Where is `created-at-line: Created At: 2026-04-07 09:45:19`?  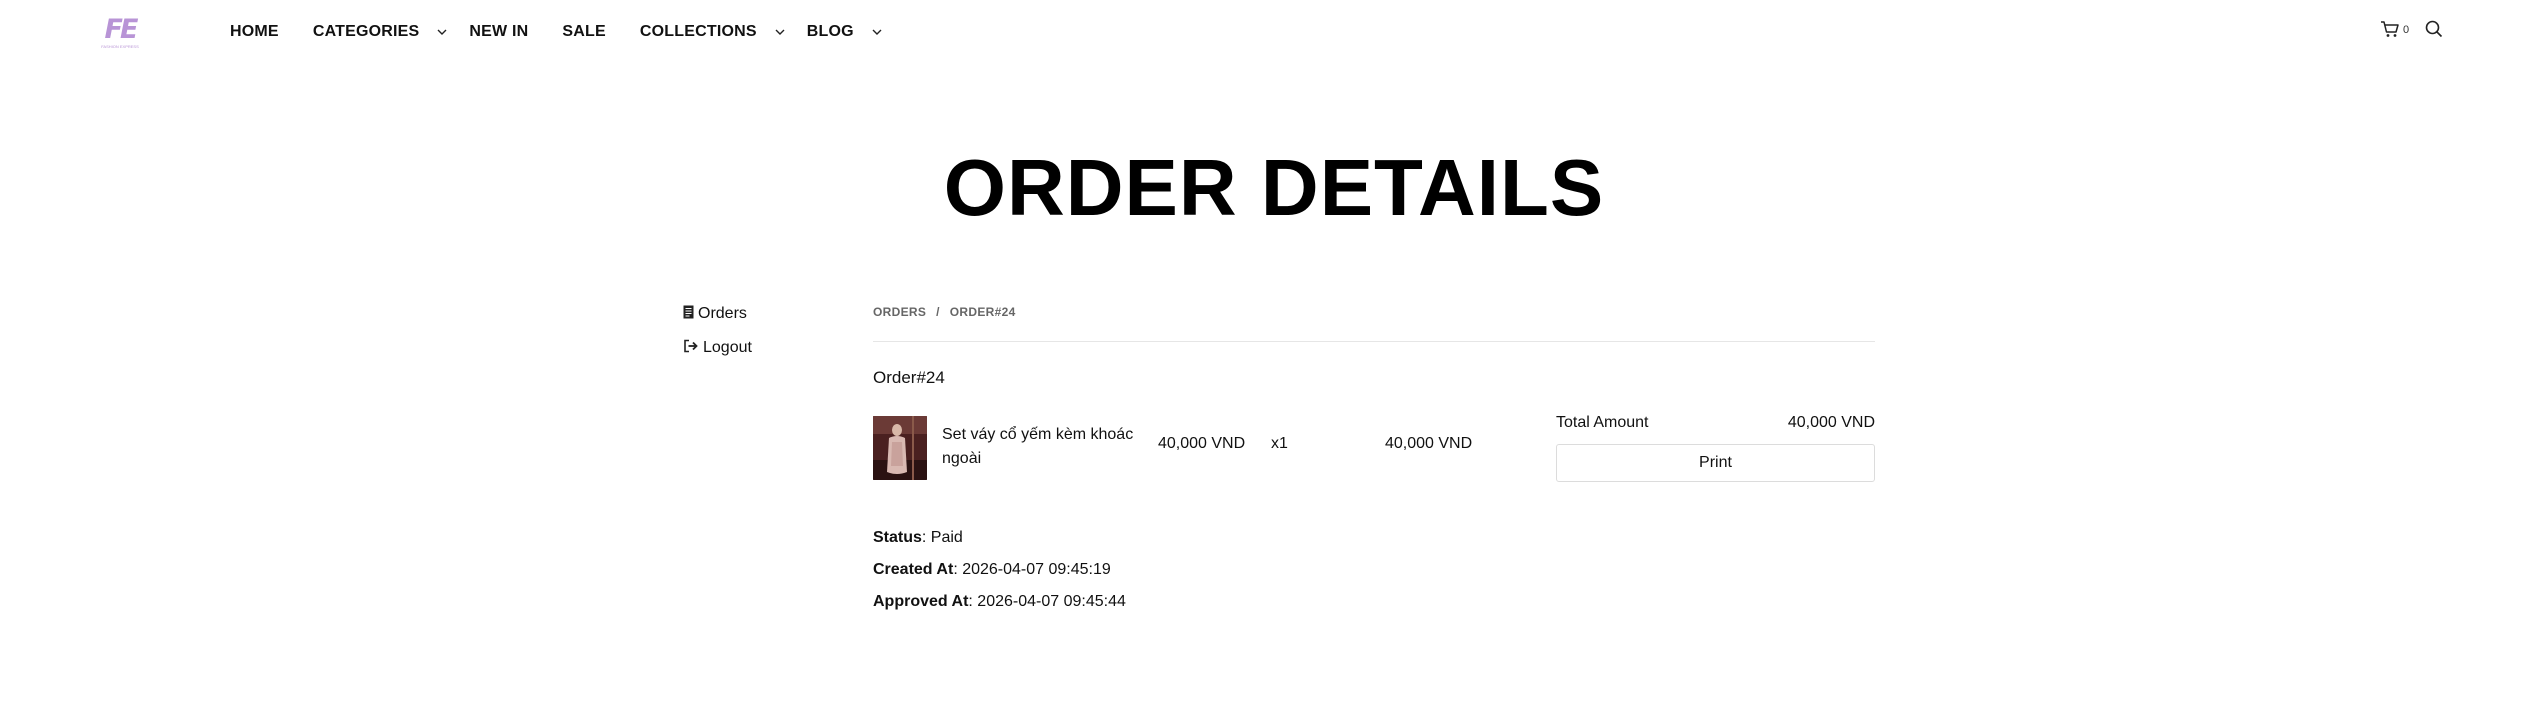
created-at-line: Created At: 2026-04-07 09:45:19 is located at coordinates (999, 574).